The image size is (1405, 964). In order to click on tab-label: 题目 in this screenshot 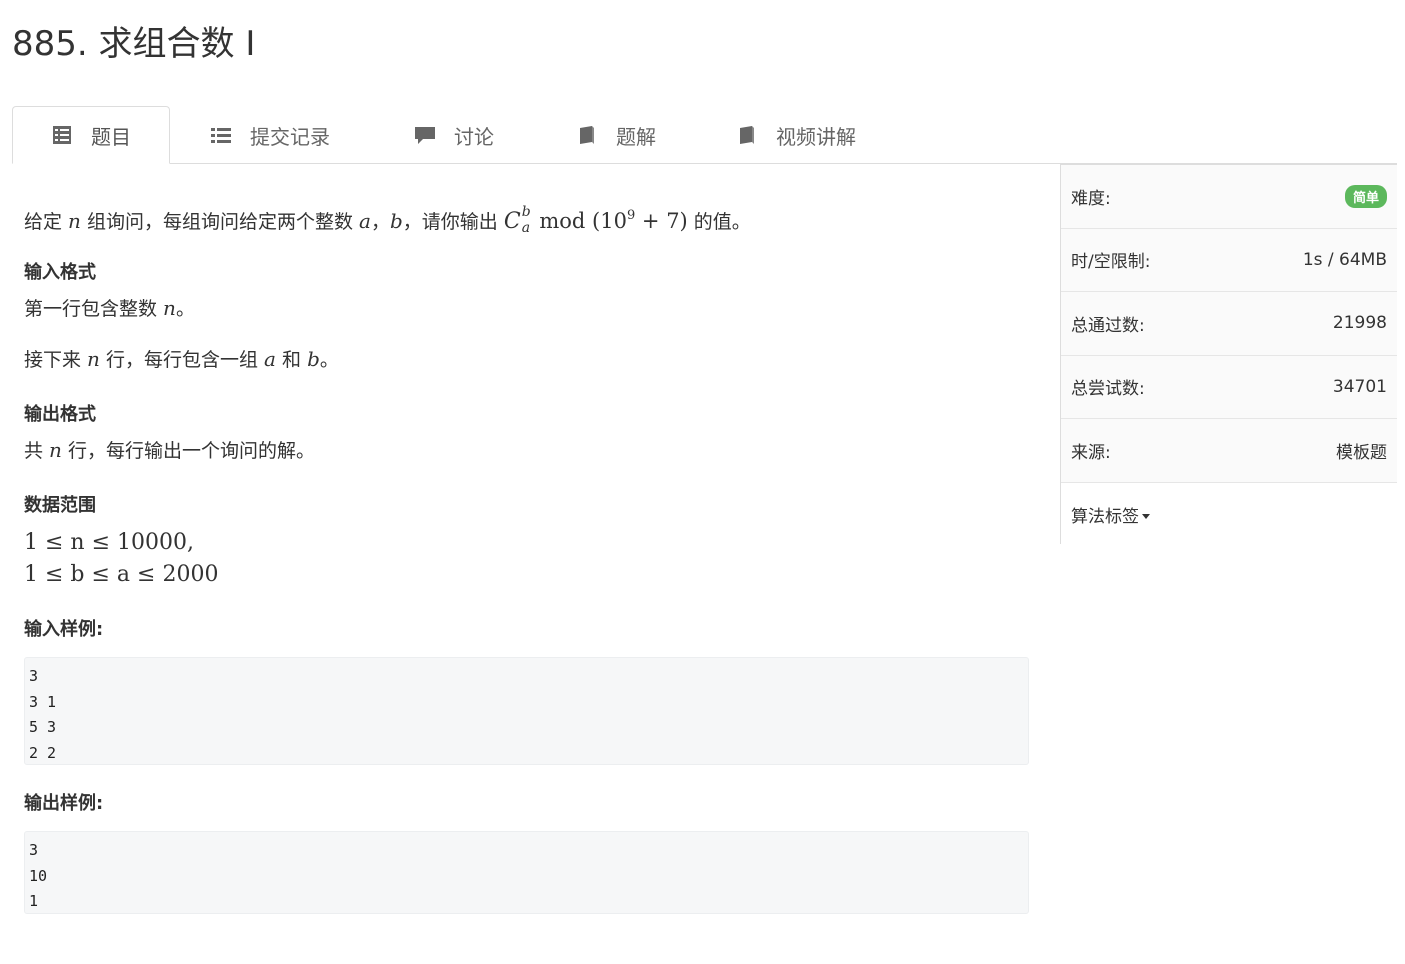, I will do `click(111, 136)`.